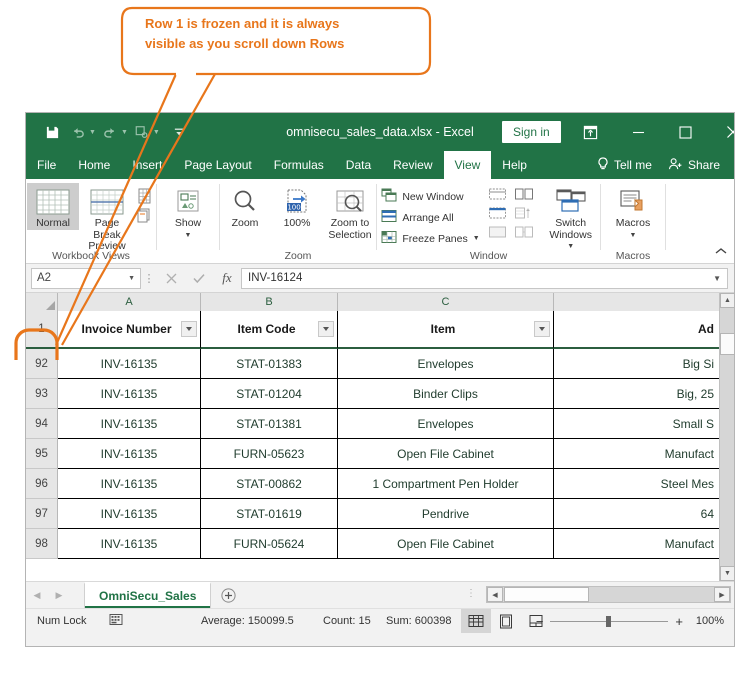 The height and width of the screenshot is (680, 751). I want to click on cell-d93: Big, 25, so click(637, 394).